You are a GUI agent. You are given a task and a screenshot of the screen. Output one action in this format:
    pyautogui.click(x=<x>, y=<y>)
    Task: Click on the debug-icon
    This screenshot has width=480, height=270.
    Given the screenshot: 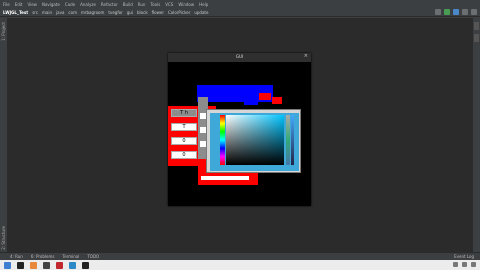 What is the action you would take?
    pyautogui.click(x=456, y=12)
    